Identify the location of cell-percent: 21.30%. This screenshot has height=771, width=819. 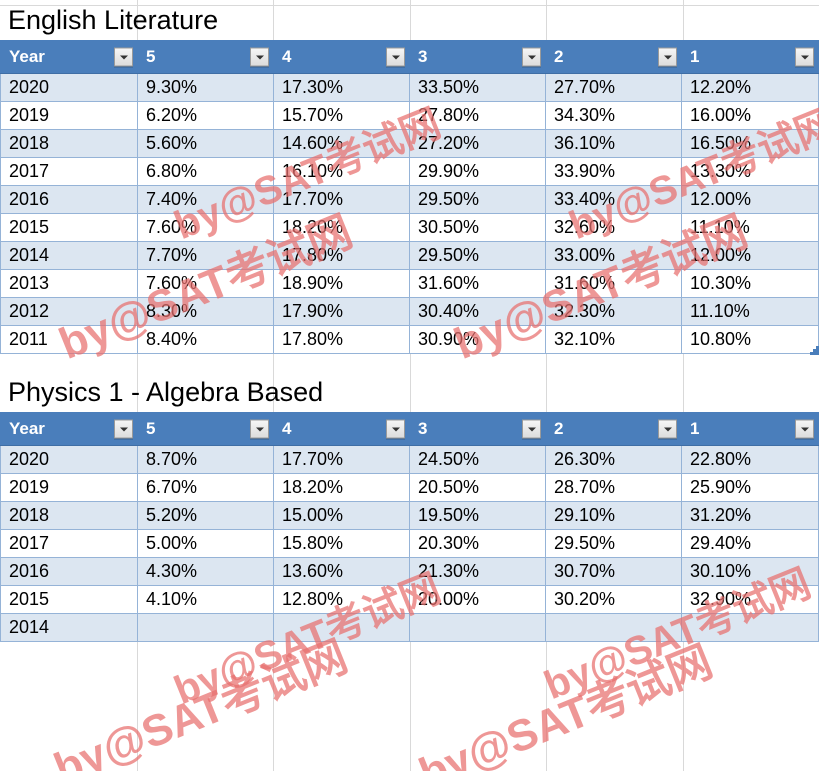
(477, 571).